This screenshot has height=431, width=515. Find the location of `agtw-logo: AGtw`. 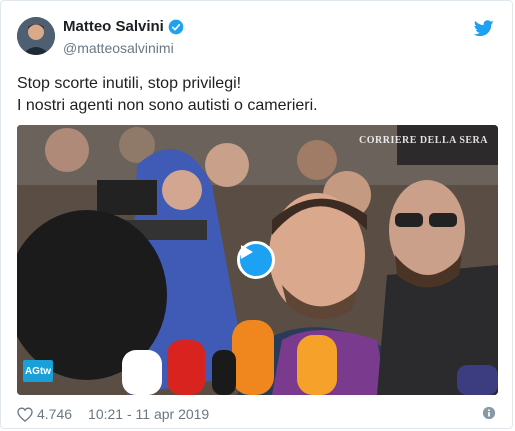

agtw-logo: AGtw is located at coordinates (38, 371).